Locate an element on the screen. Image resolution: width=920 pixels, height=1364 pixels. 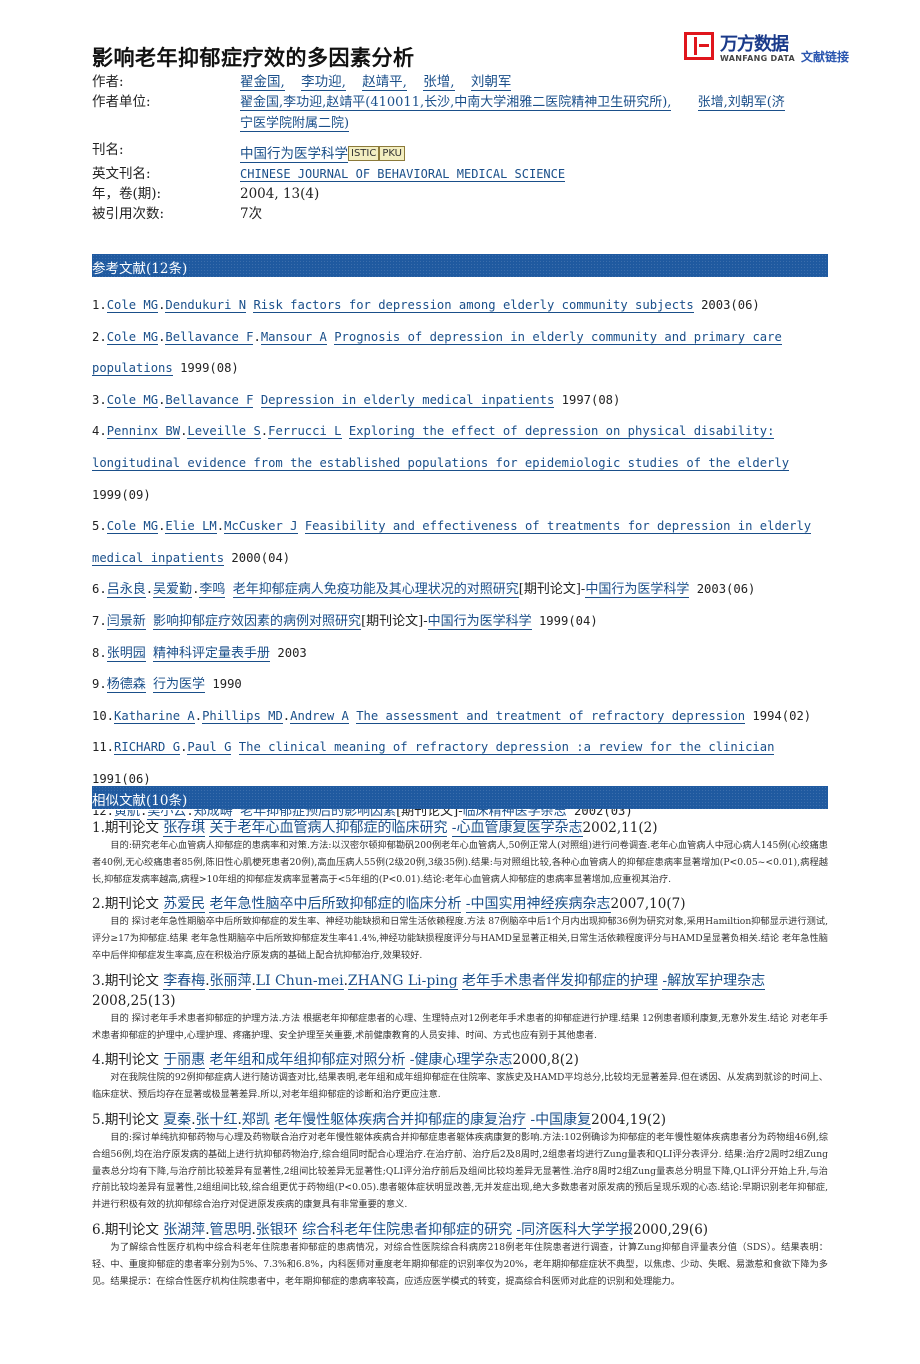
similar-author-link: 苏爱民 is located at coordinates (184, 905).